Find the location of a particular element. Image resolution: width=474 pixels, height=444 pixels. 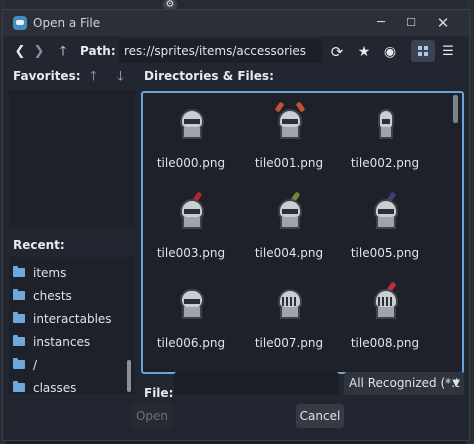

show-hidden-eye-icon: ◉ is located at coordinates (390, 52).